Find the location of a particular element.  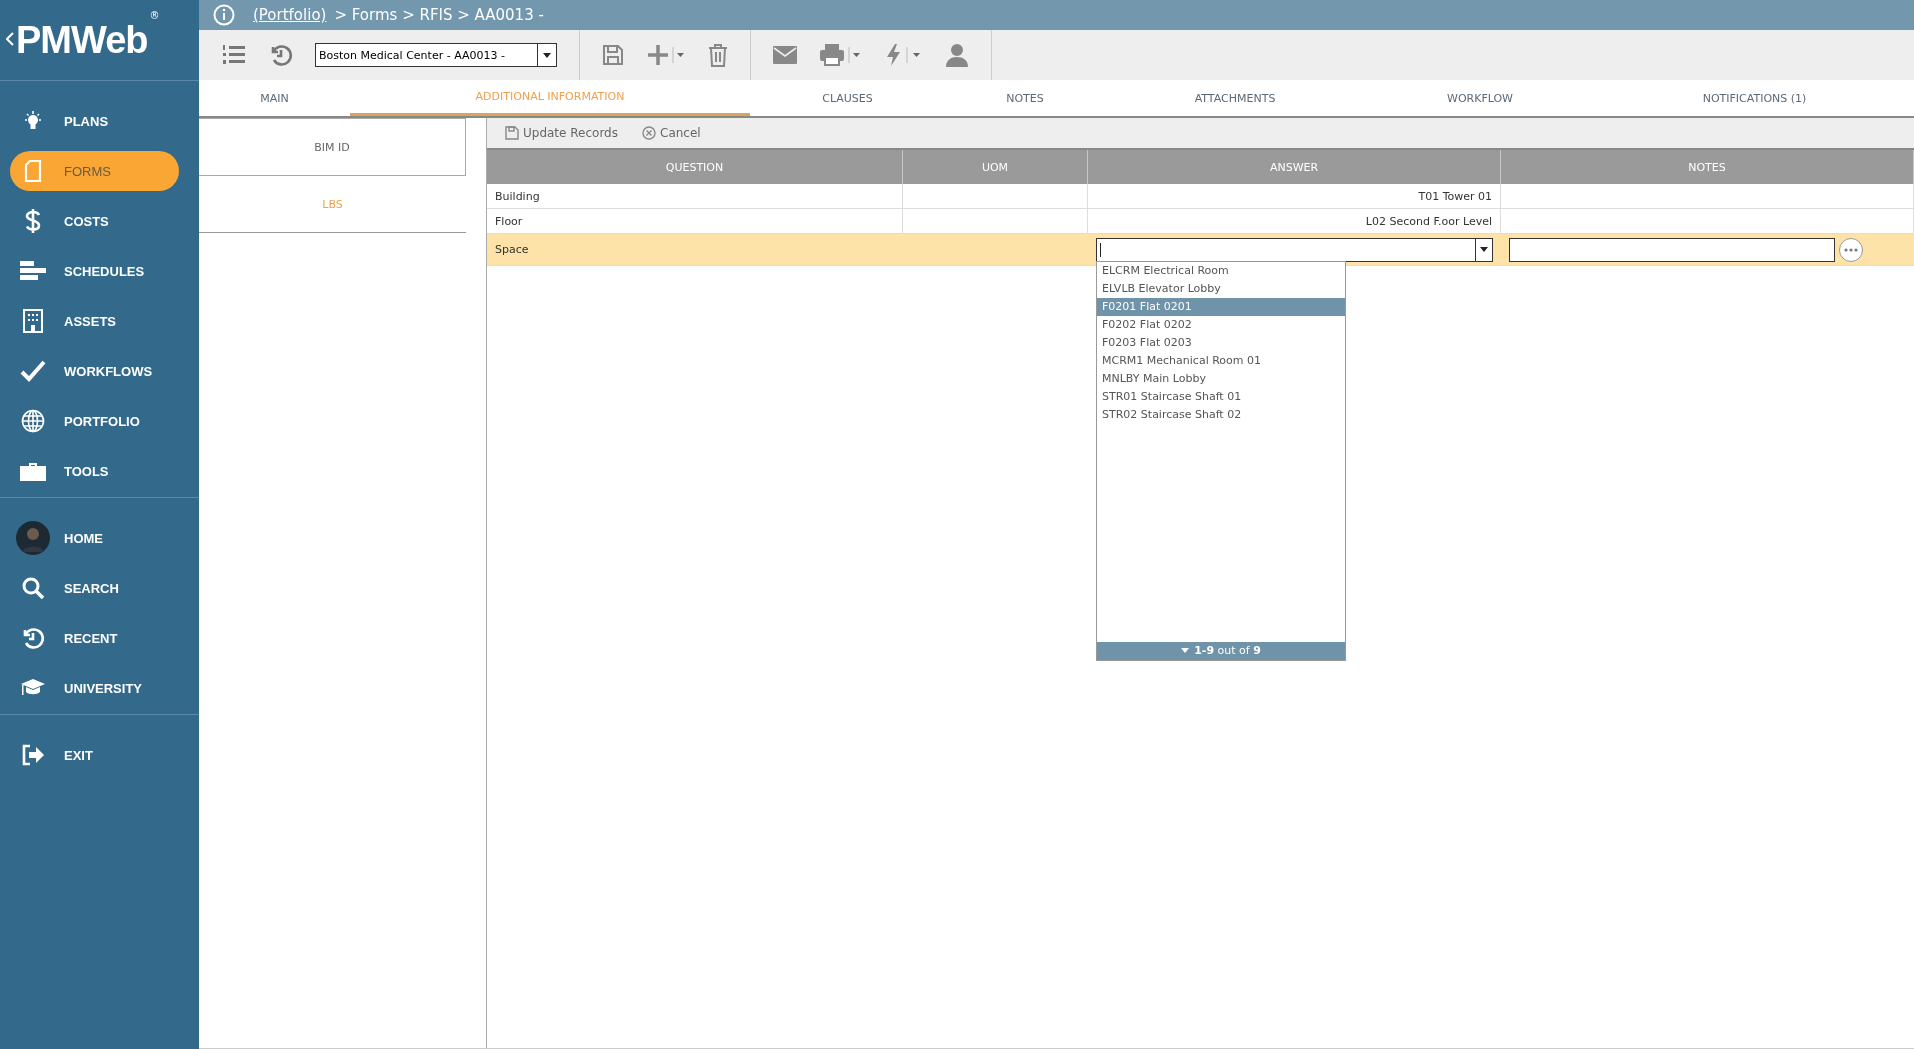

notes-field is located at coordinates (1672, 249).